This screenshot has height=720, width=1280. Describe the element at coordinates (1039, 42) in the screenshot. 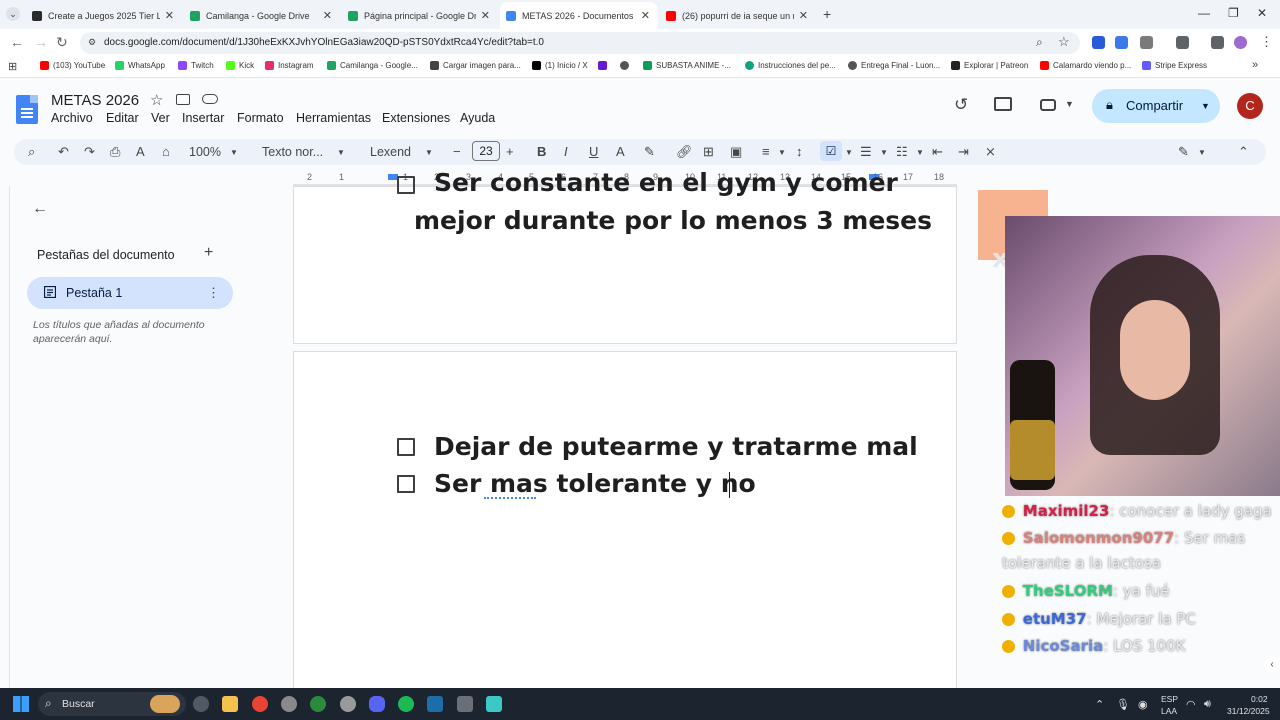

I see `zoom-icon: ⌕` at that location.